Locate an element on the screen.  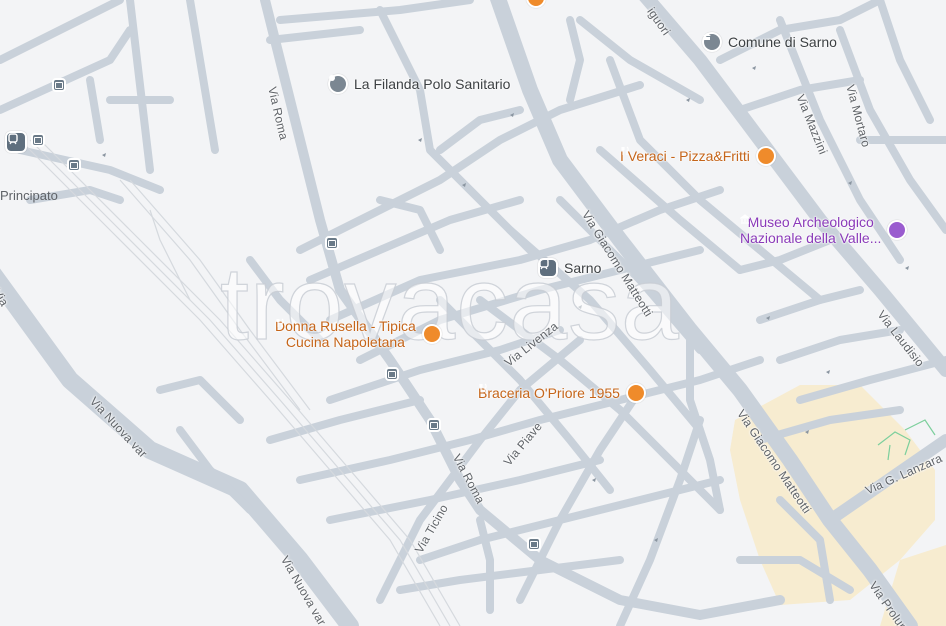
poi-label: I Veraci - Pizza&Fritti is located at coordinates (685, 156).